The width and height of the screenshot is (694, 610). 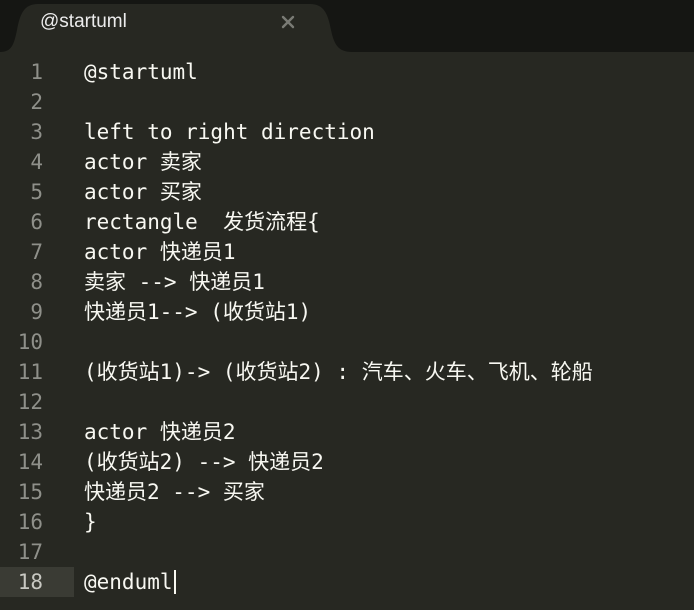 What do you see at coordinates (347, 192) in the screenshot?
I see `code-line: 5 actor 买家` at bounding box center [347, 192].